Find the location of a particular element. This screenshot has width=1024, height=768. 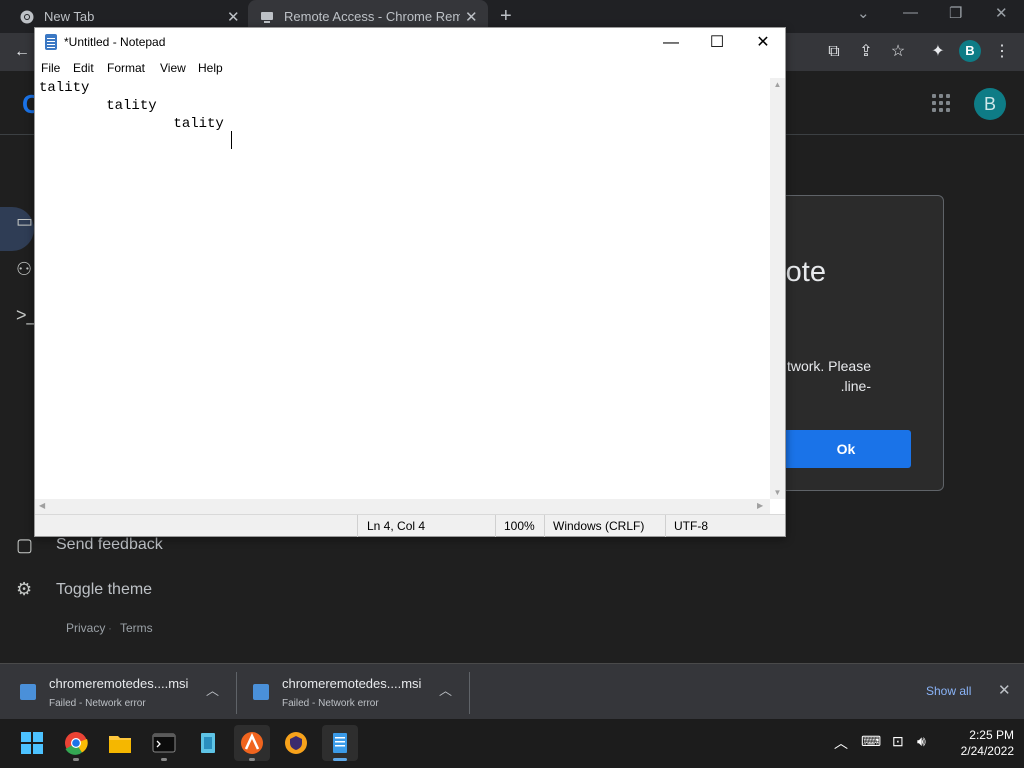

menu-file: File is located at coordinates (50, 68).